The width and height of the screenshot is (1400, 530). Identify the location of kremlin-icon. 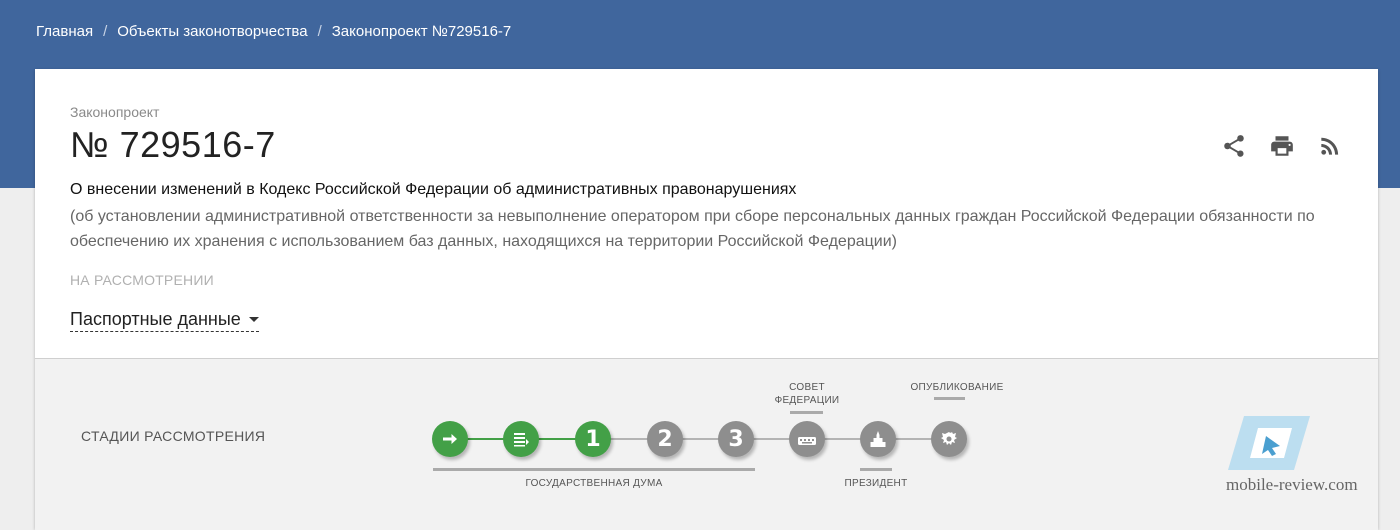
(878, 439).